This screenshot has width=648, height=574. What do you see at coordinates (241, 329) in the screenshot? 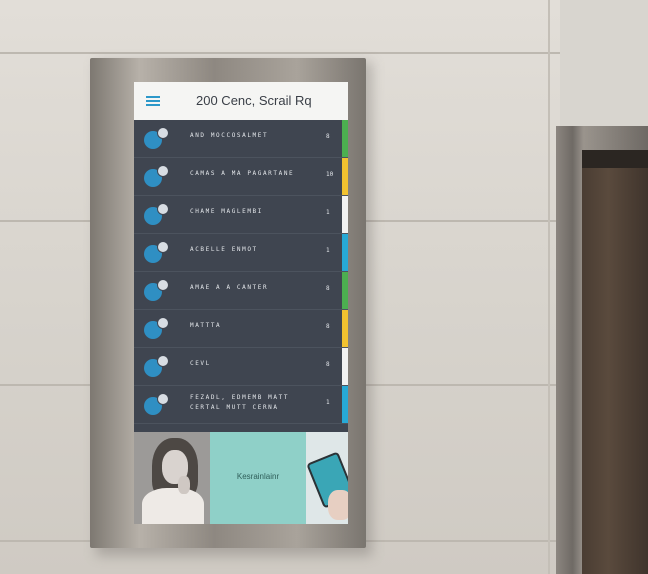
I see `directory-row: MATTTA 8` at bounding box center [241, 329].